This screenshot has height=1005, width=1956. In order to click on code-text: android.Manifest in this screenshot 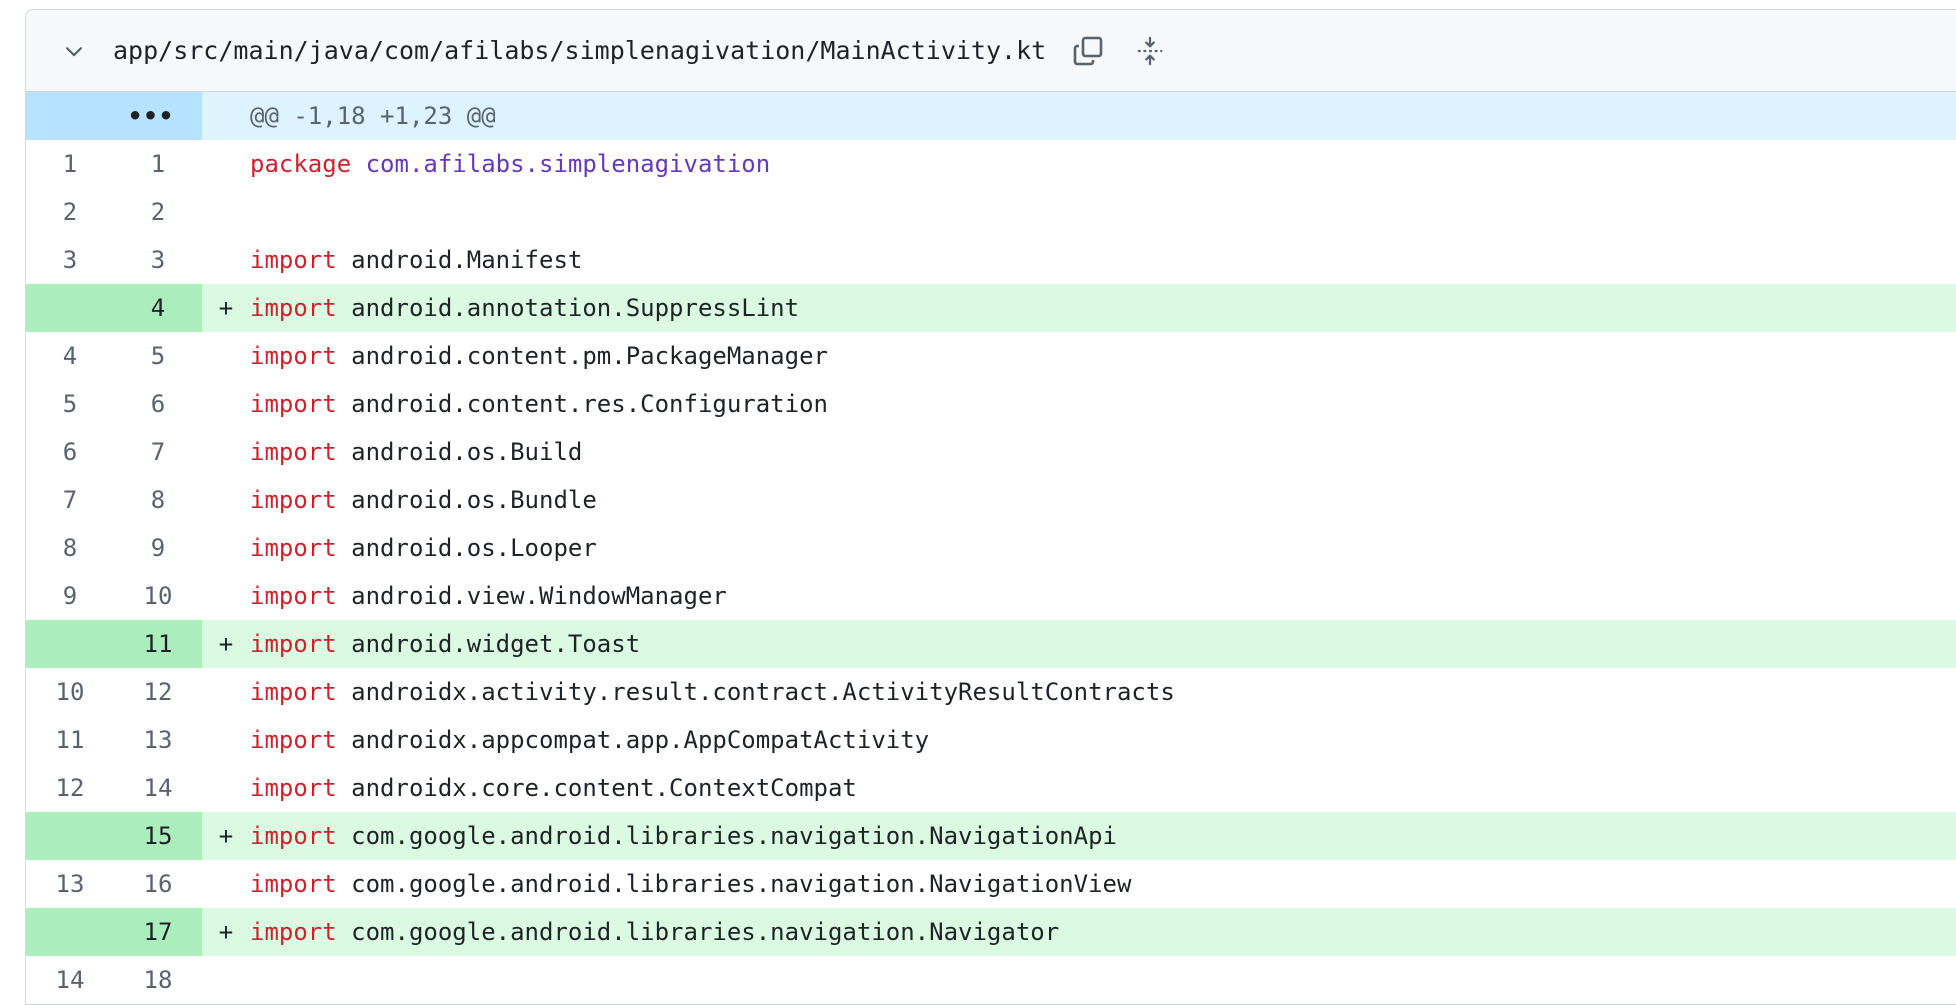, I will do `click(467, 260)`.